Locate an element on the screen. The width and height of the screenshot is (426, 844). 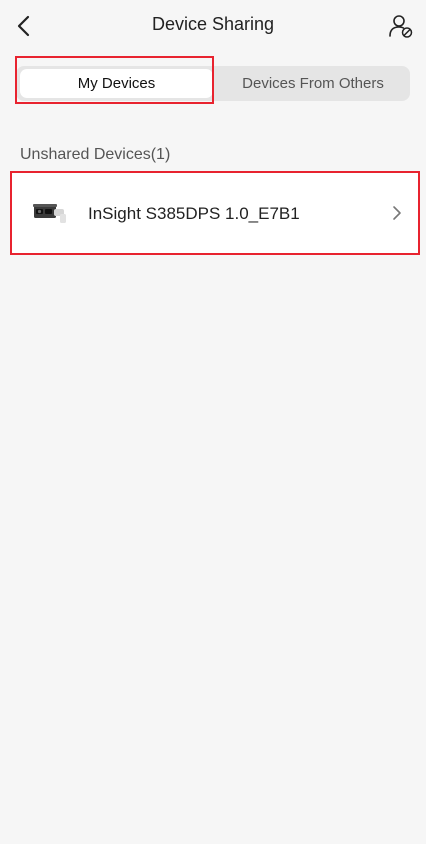
user-settings-button is located at coordinates (401, 26).